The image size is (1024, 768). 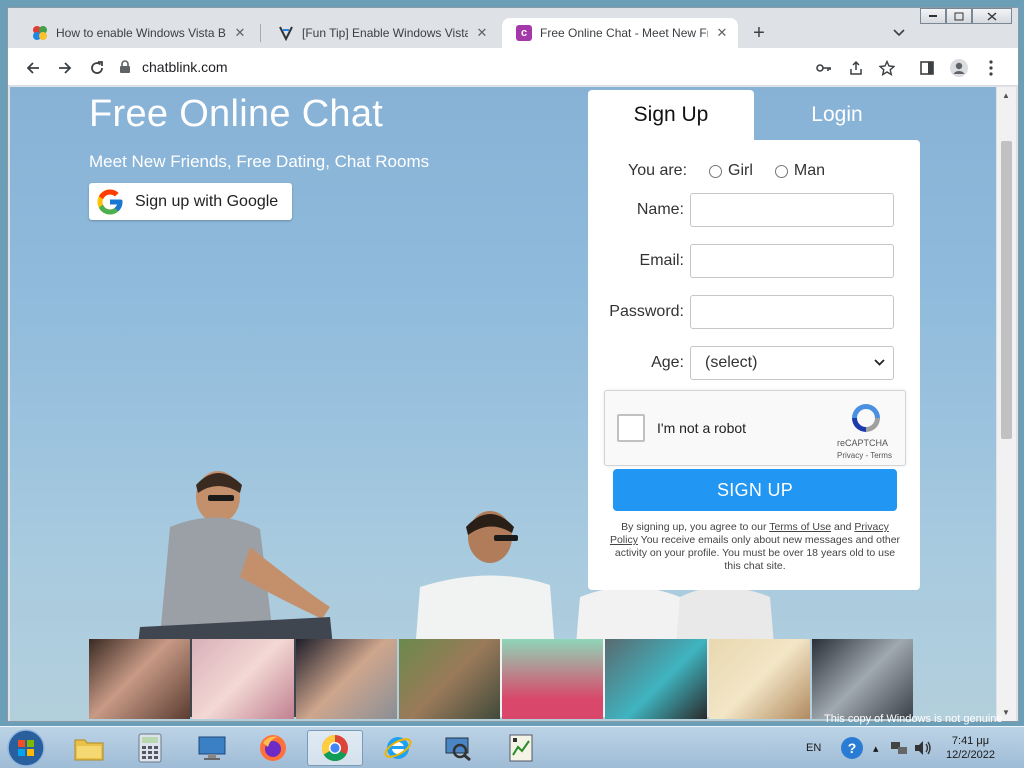 What do you see at coordinates (809, 170) in the screenshot?
I see `man-label: Man` at bounding box center [809, 170].